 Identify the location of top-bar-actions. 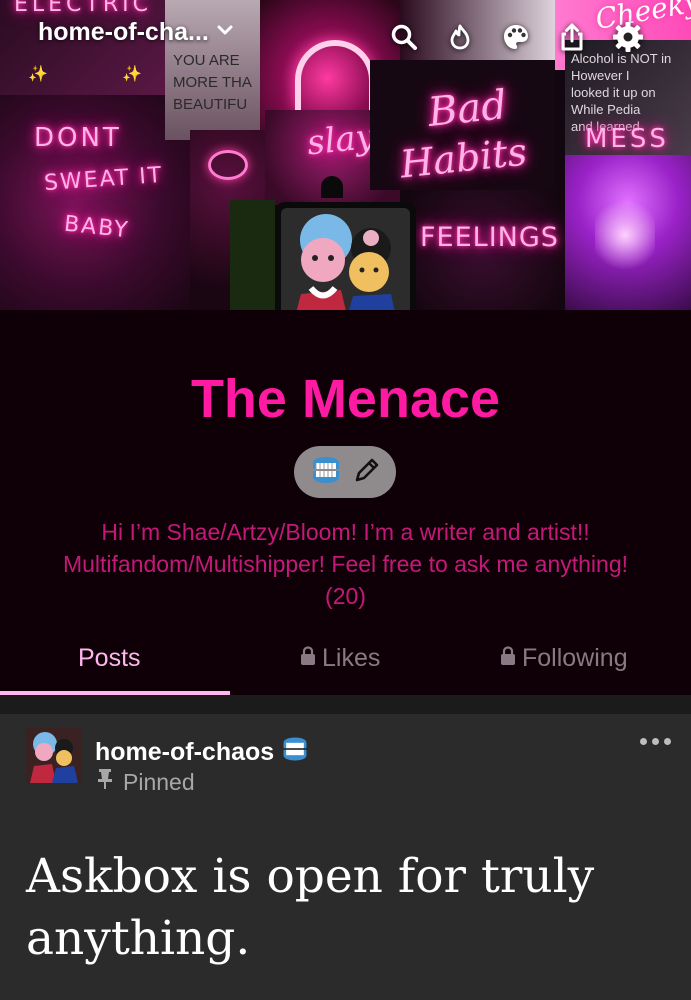
(516, 37).